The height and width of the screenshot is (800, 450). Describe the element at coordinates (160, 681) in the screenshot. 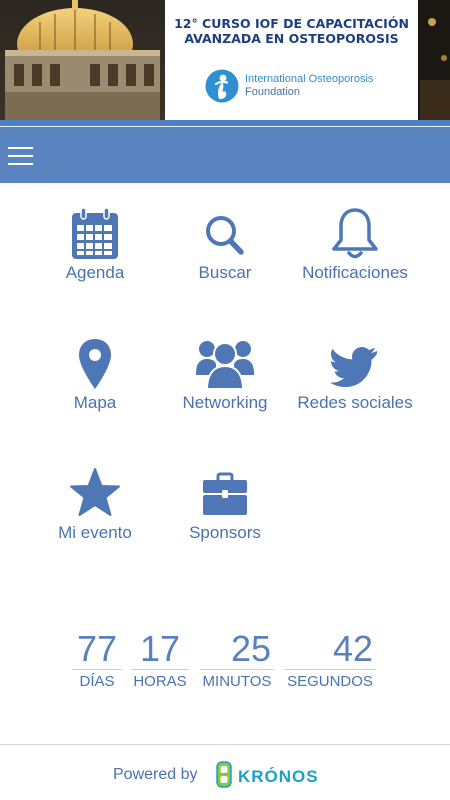

I see `countdown-hours-label: HORAS` at that location.